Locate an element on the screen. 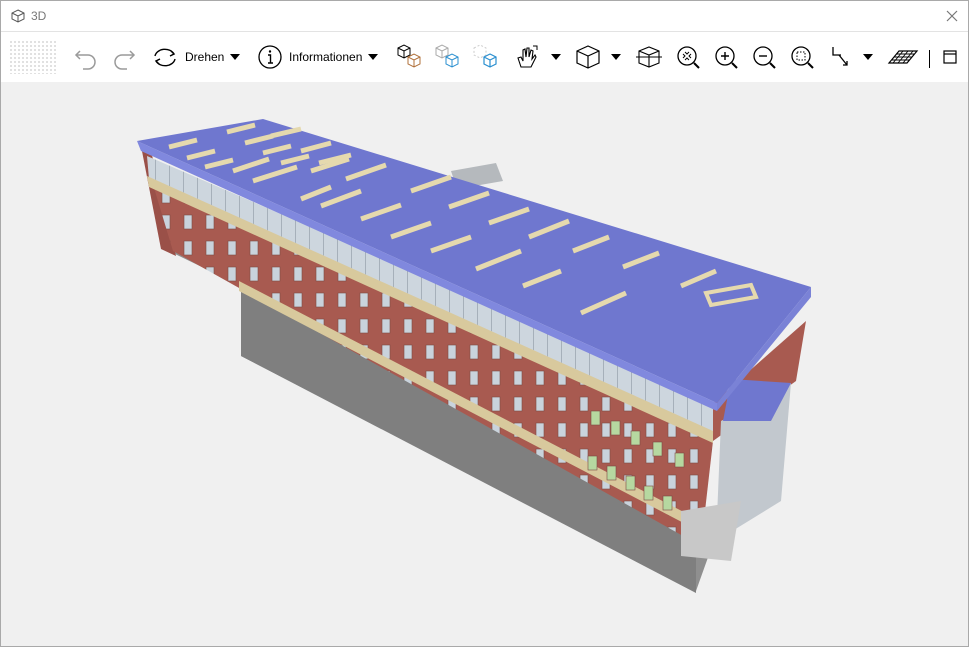  hand-tool-icon is located at coordinates (527, 56).